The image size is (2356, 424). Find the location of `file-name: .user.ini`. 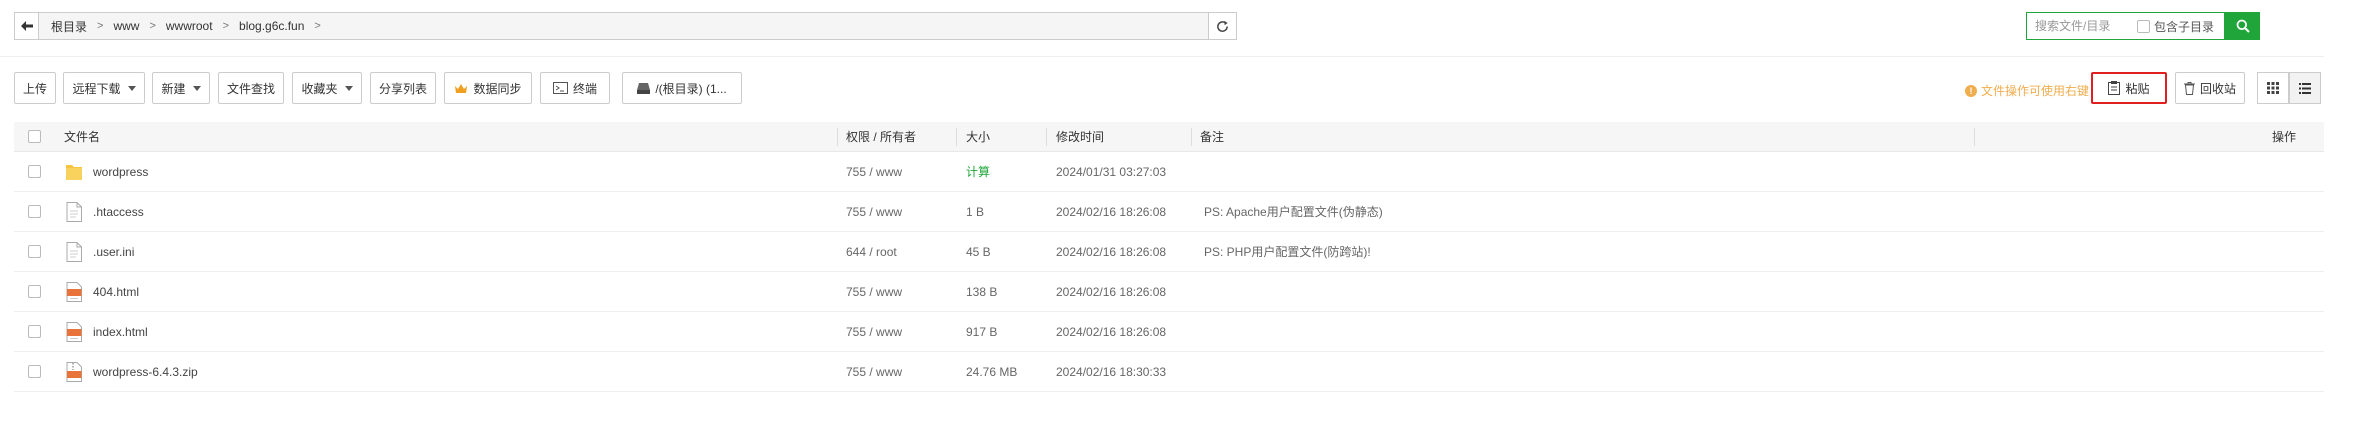

file-name: .user.ini is located at coordinates (113, 252).